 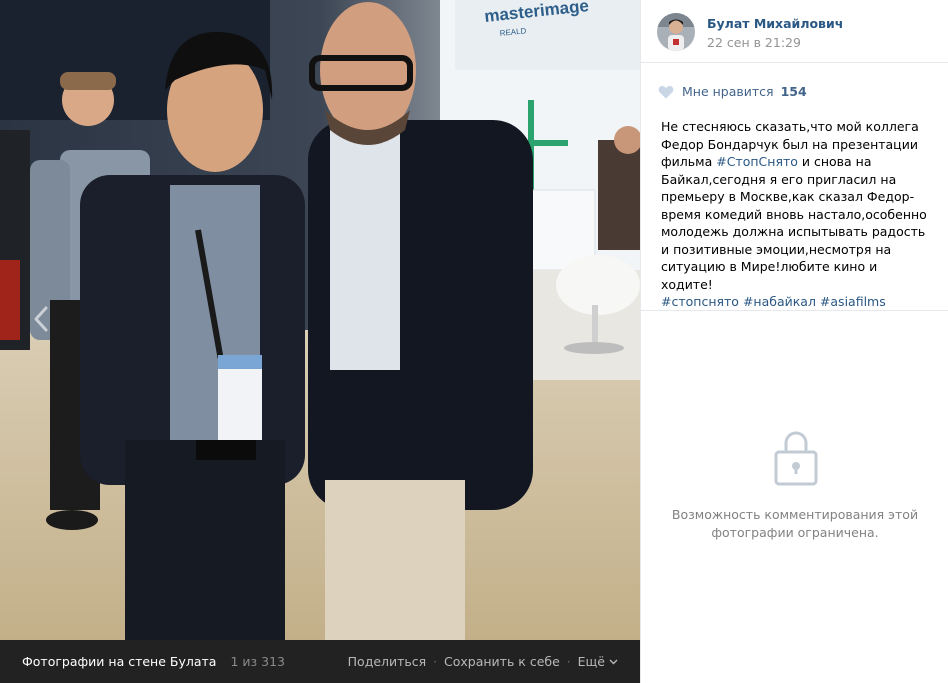 What do you see at coordinates (728, 91) in the screenshot?
I see `like-label: Мне нравится` at bounding box center [728, 91].